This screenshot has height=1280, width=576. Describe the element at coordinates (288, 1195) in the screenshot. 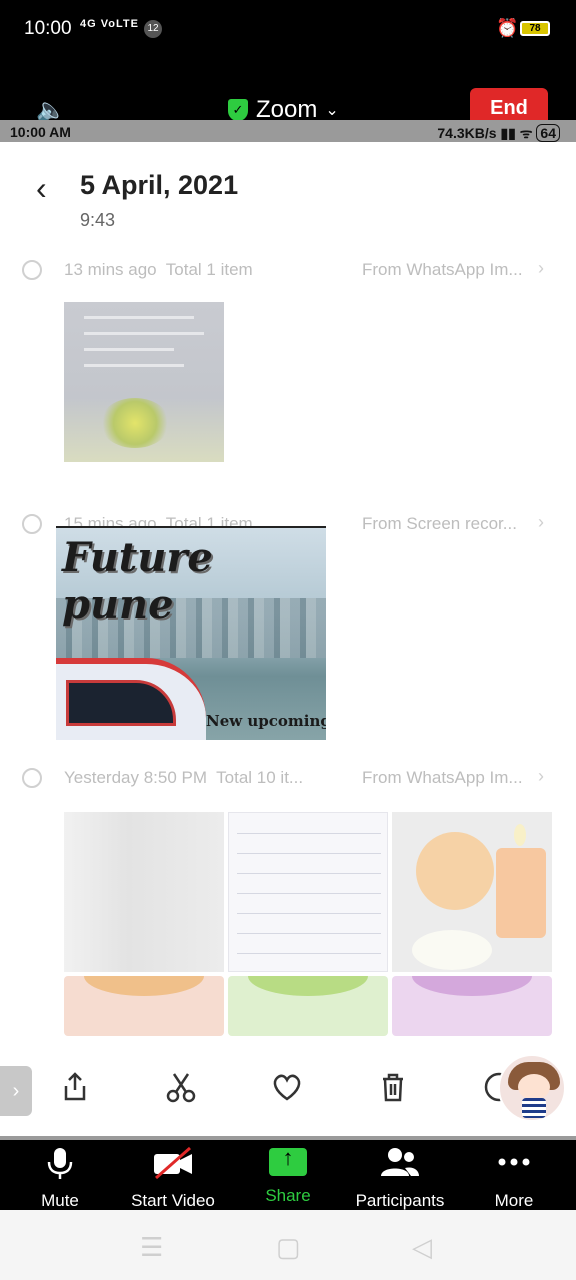

I see `share-label: Share` at that location.